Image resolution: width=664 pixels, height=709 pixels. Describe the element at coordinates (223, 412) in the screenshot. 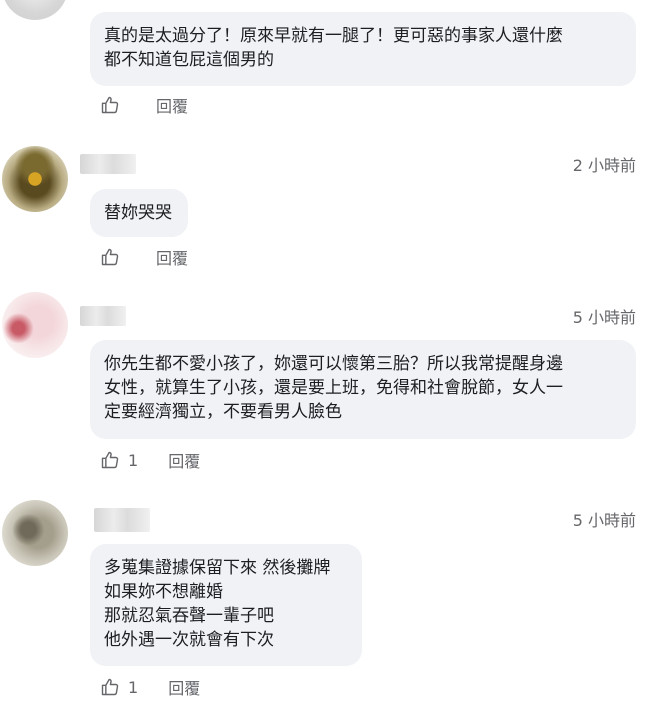

I see `comment-text-line: 定要經濟獨立，不要看男人臉色` at that location.